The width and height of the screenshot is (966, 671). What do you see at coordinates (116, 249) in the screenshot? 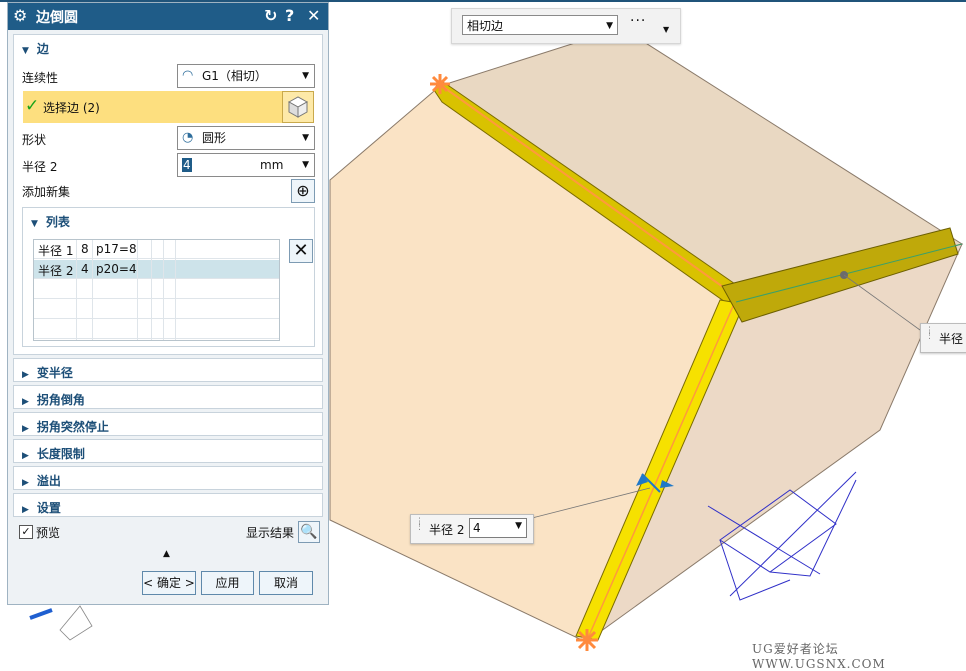
I see `row-expression: p17=8` at bounding box center [116, 249].